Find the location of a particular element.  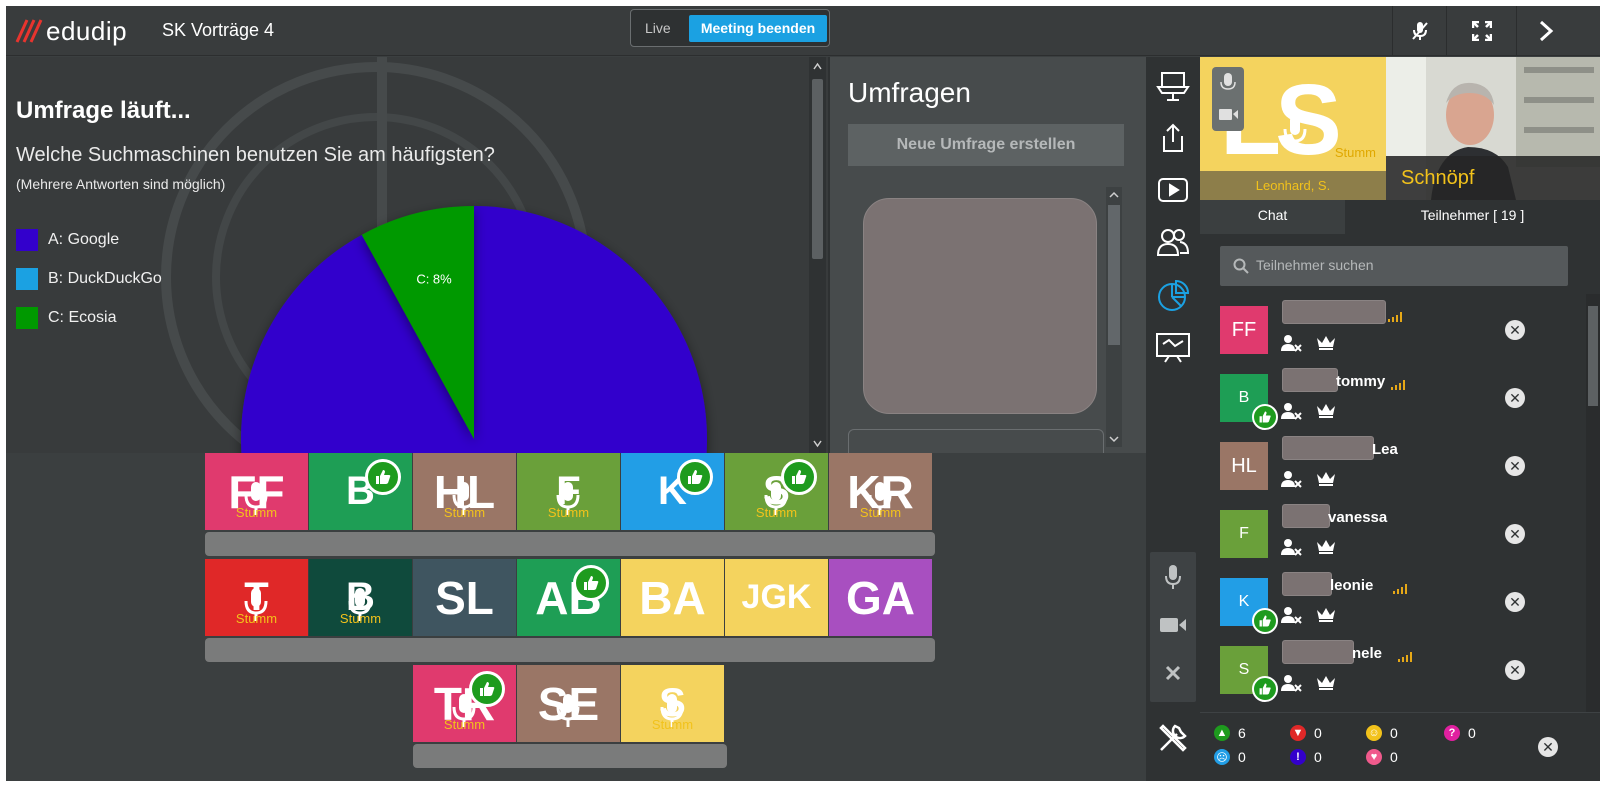

close-icon is located at coordinates (1173, 673).